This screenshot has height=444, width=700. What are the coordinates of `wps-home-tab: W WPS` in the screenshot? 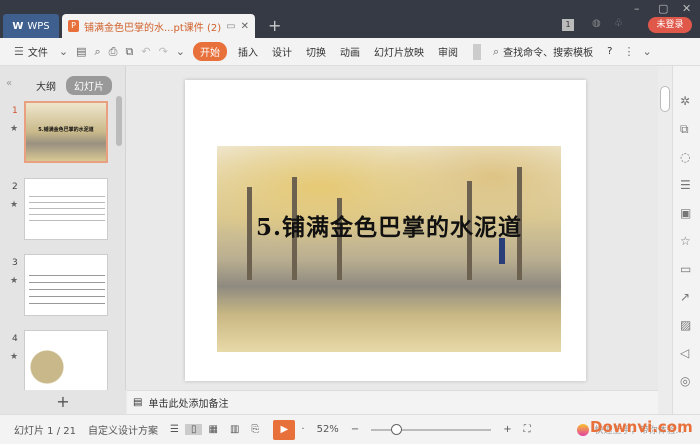 It's located at (31, 26).